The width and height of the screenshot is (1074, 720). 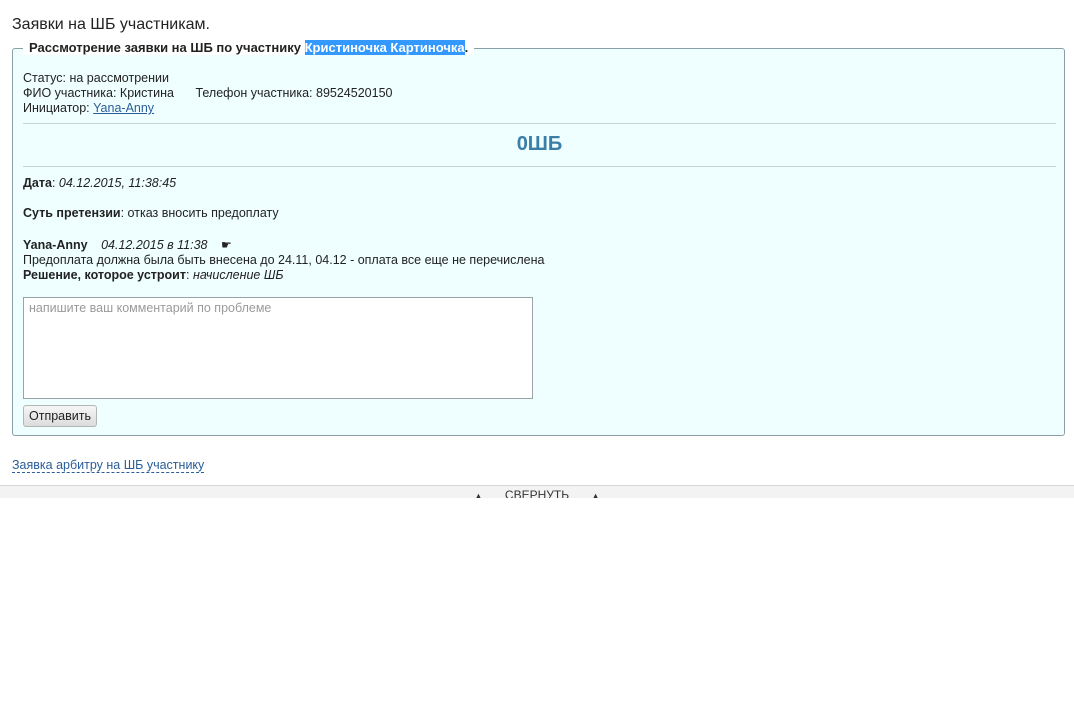 What do you see at coordinates (37, 183) in the screenshot?
I see `date-label: Дата` at bounding box center [37, 183].